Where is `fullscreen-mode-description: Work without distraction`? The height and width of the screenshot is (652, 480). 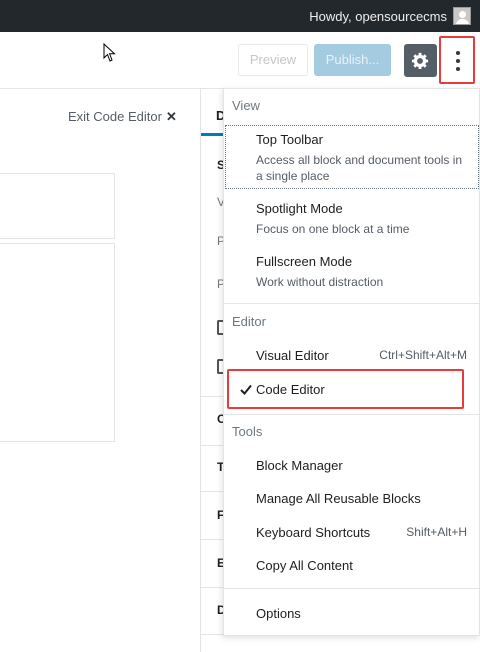 fullscreen-mode-description: Work without distraction is located at coordinates (320, 282).